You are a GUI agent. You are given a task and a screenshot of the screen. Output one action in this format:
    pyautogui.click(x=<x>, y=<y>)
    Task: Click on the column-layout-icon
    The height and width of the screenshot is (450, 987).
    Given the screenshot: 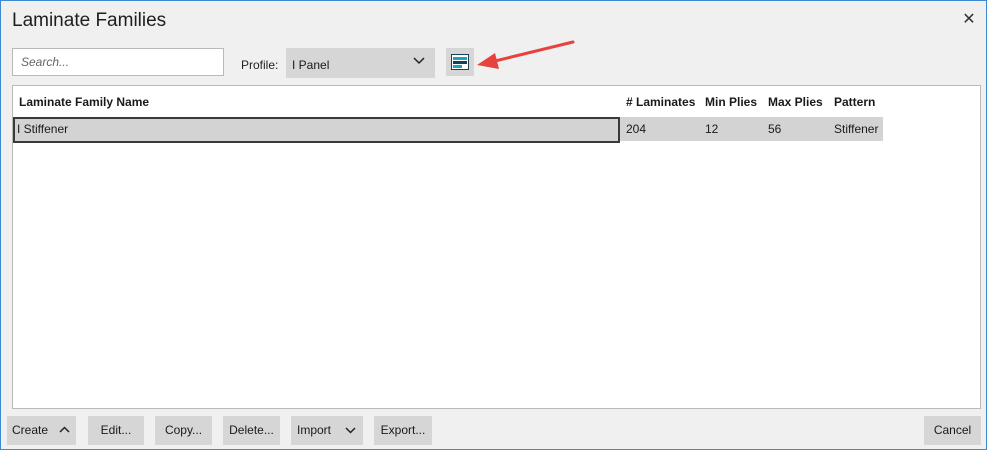 What is the action you would take?
    pyautogui.click(x=460, y=62)
    